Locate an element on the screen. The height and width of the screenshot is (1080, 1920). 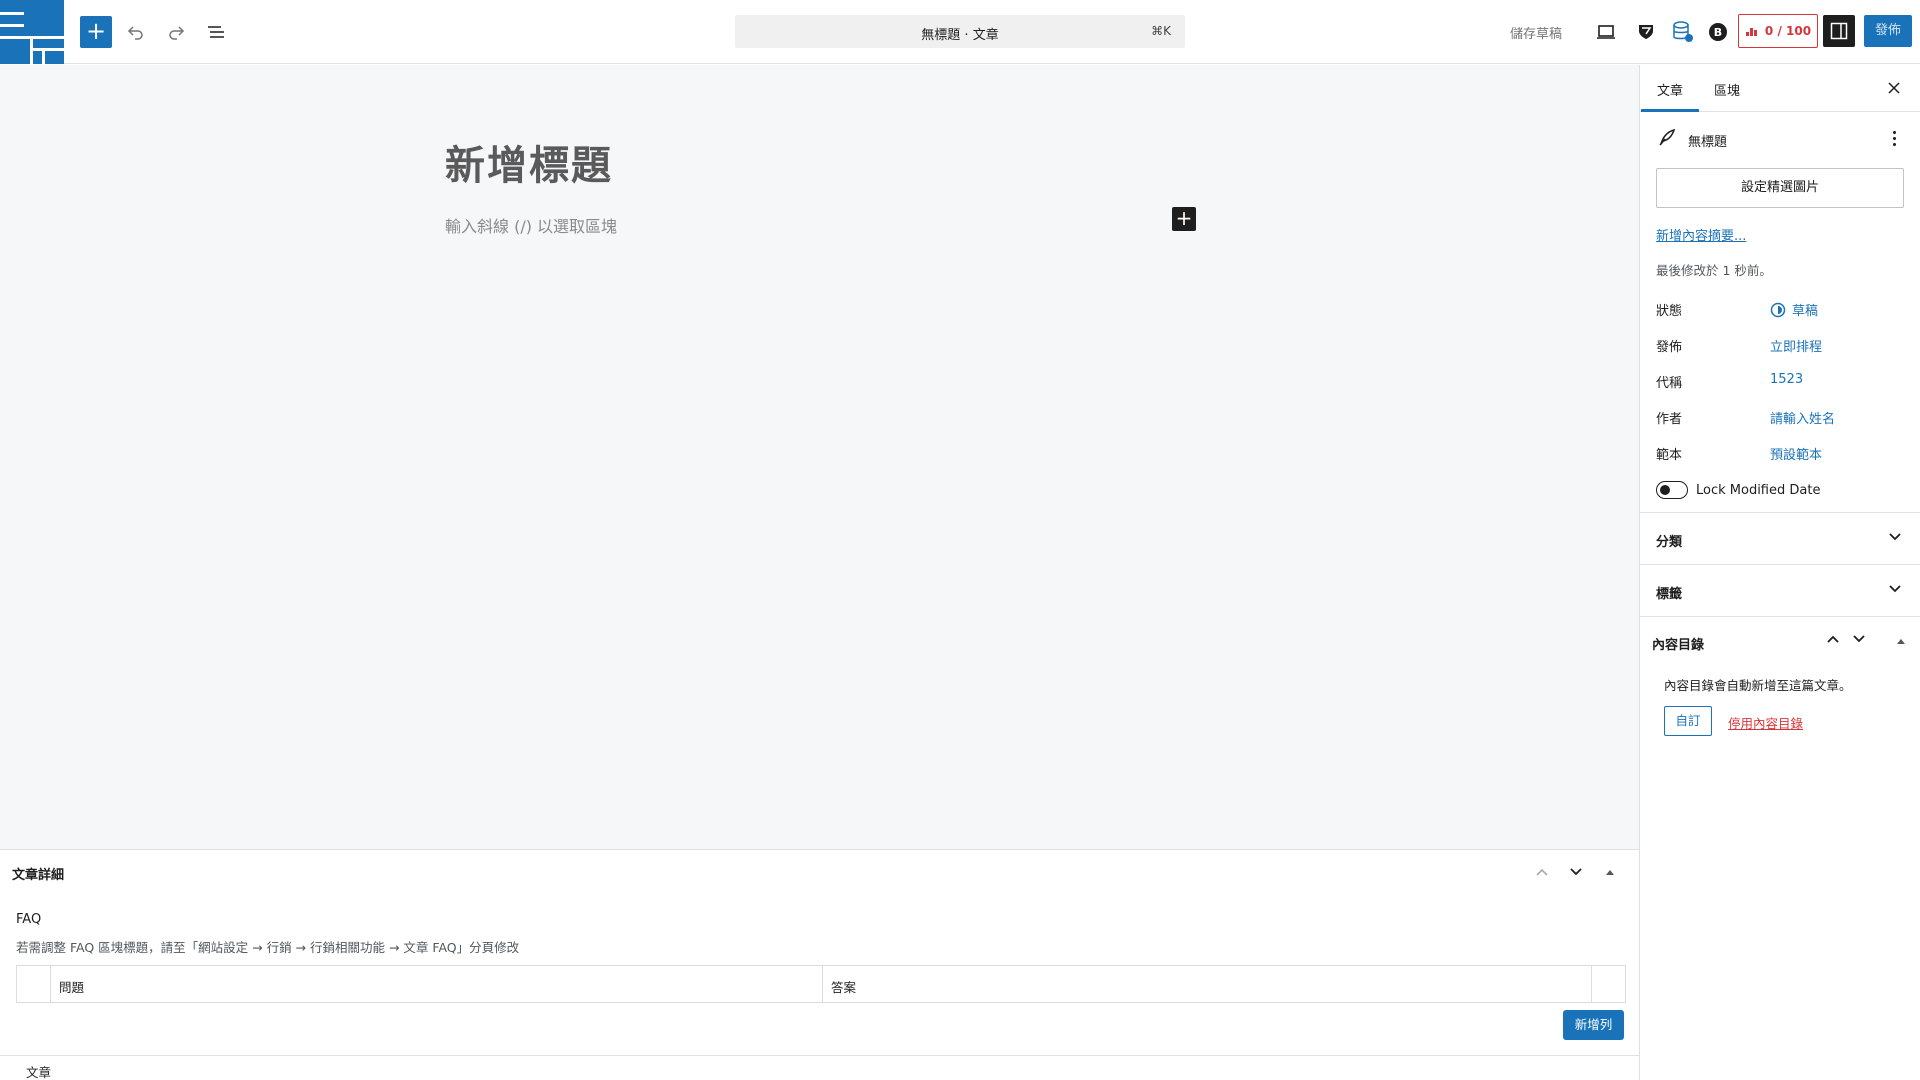
post-summary-title: 無標題 is located at coordinates (1708, 142).